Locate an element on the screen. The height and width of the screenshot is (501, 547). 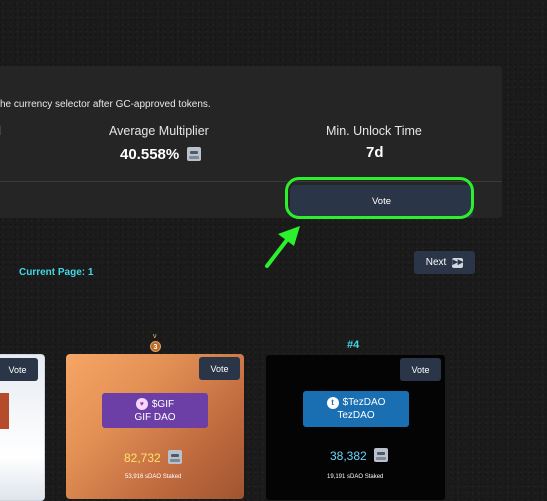
min-unlock-label: Min. Unlock Time is located at coordinates (374, 131).